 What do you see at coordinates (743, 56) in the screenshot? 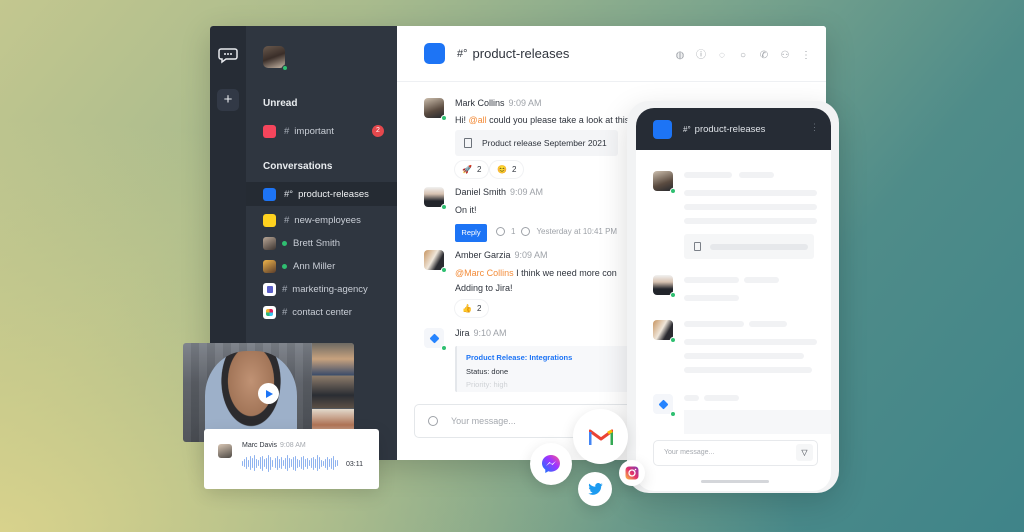
I see `discussion-icon: ○` at bounding box center [743, 56].